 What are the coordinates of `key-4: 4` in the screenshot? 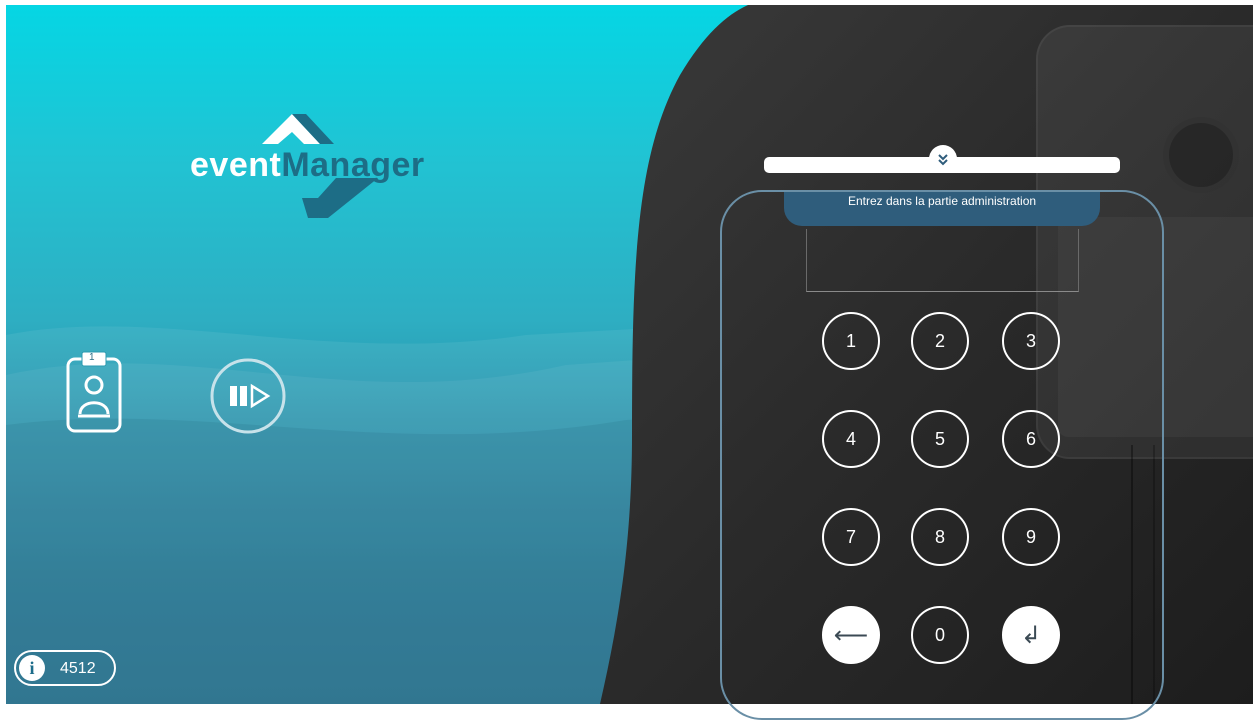 It's located at (851, 439).